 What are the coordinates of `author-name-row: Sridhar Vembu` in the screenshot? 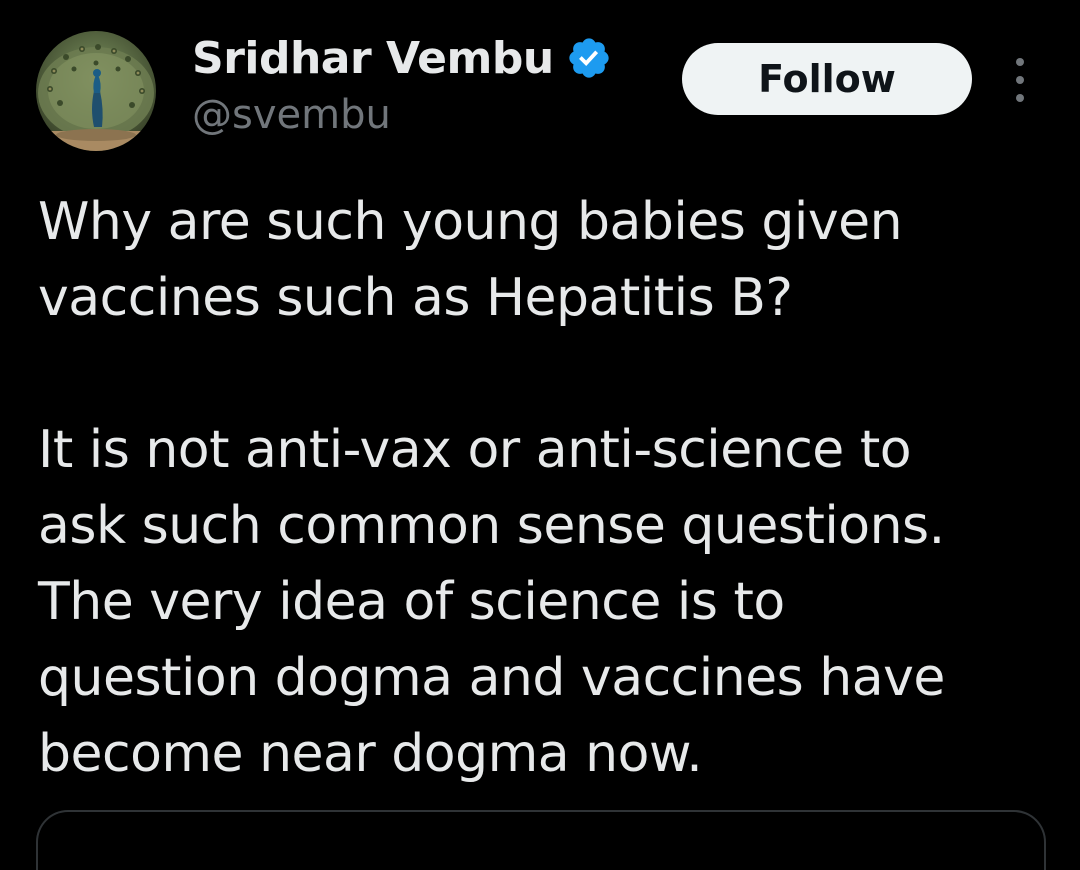 It's located at (402, 58).